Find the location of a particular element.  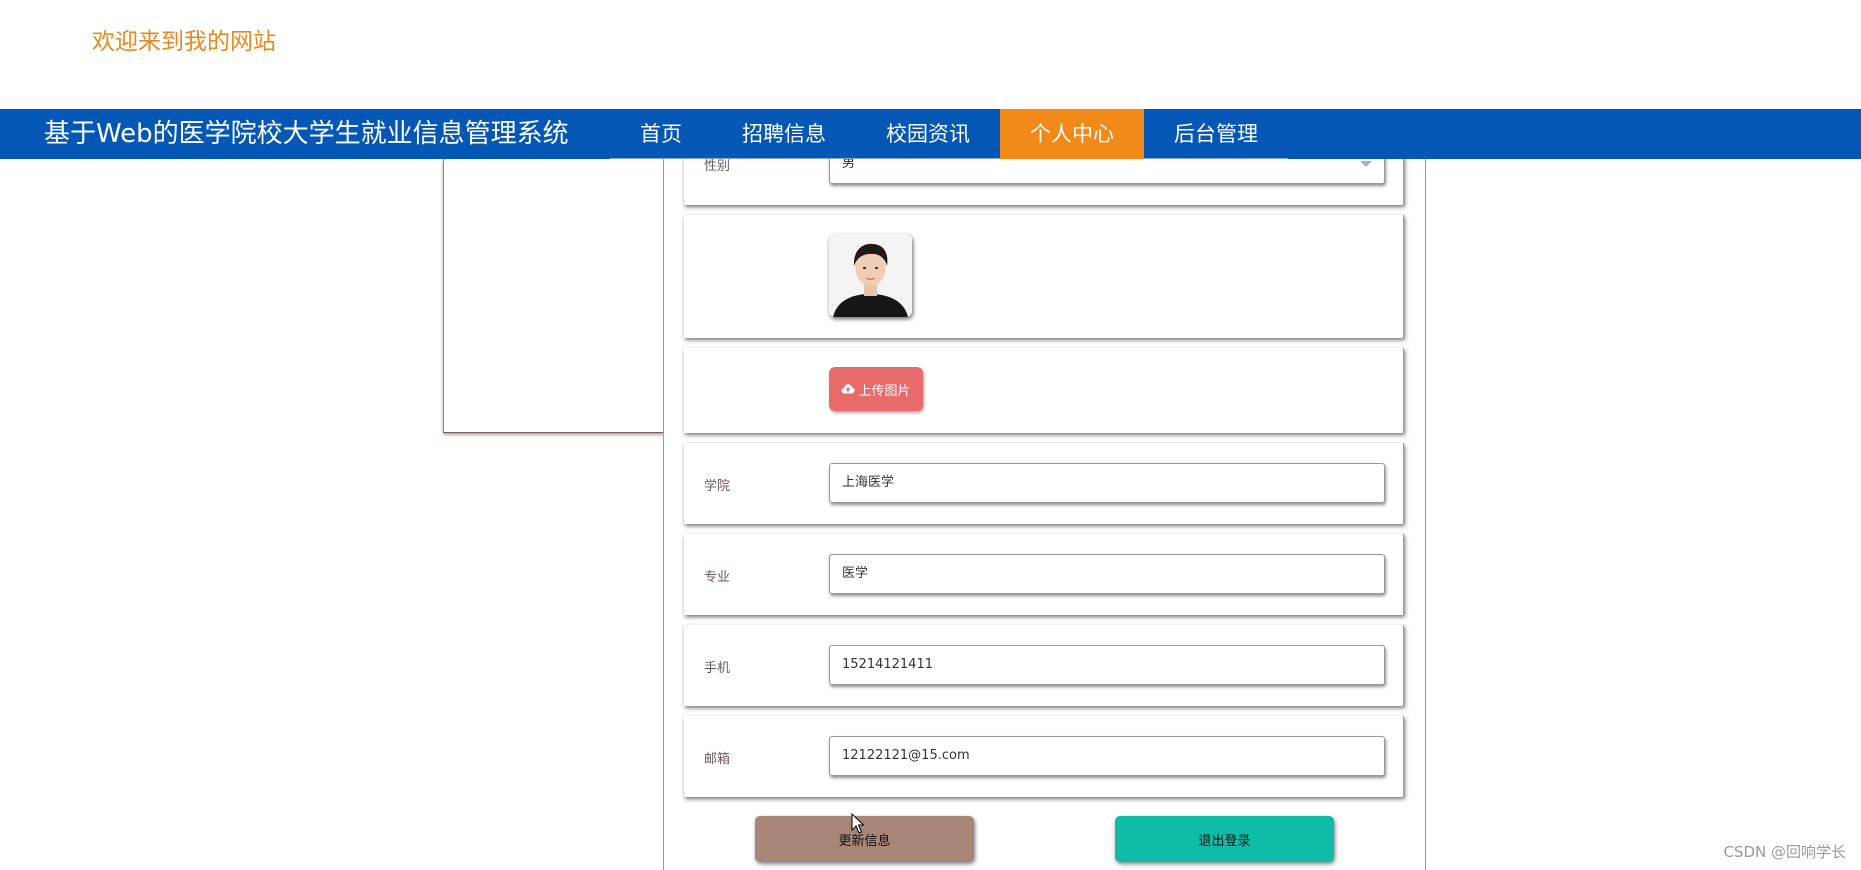

major-label: 专业 is located at coordinates (717, 577).